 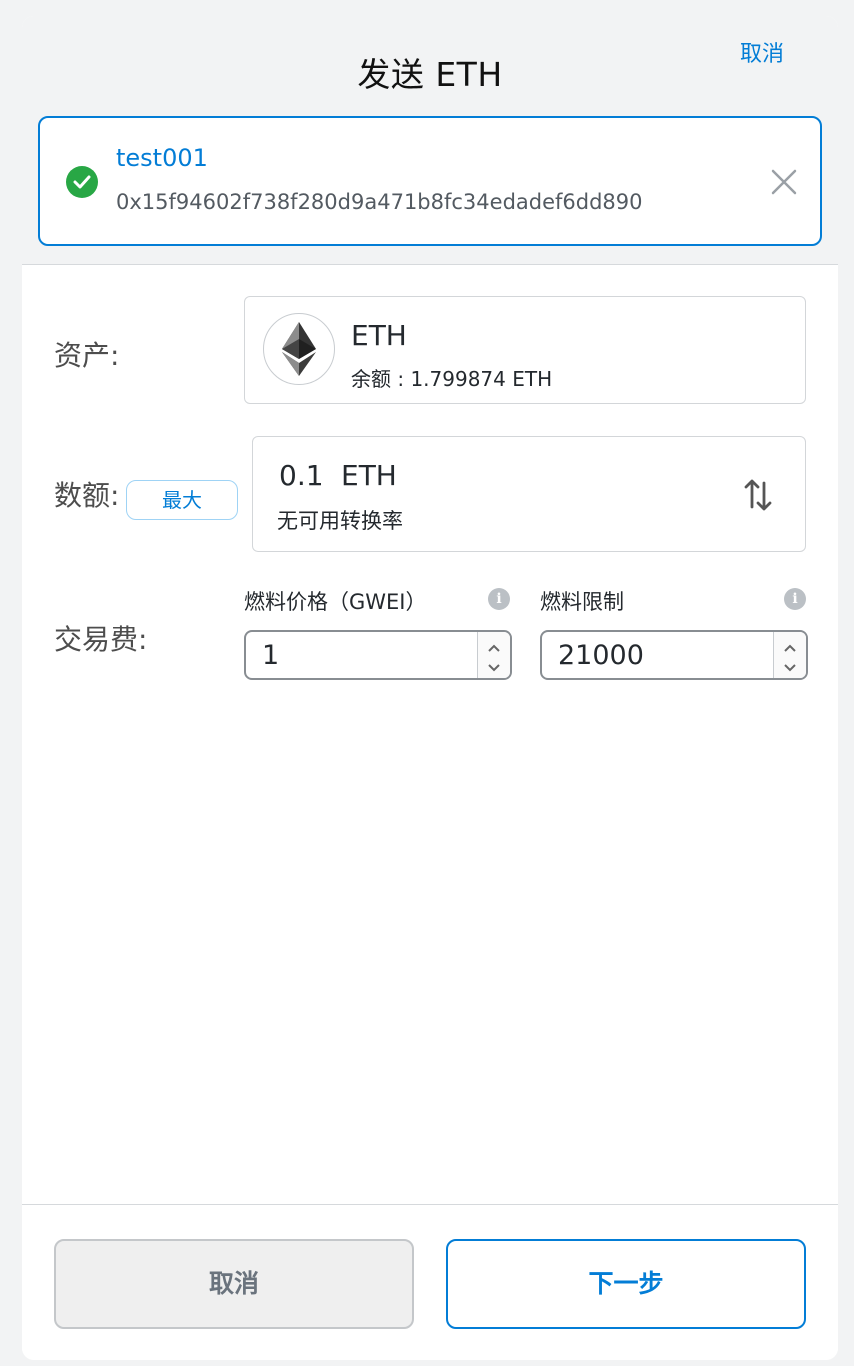 What do you see at coordinates (493, 655) in the screenshot?
I see `gas-price-stepper` at bounding box center [493, 655].